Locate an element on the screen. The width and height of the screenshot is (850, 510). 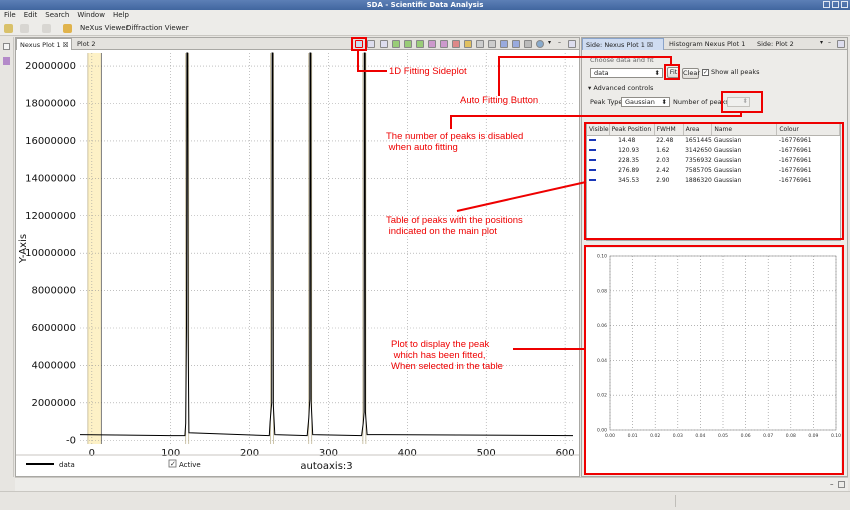
tab-label: Side: Plot 2 is located at coordinates (775, 44).